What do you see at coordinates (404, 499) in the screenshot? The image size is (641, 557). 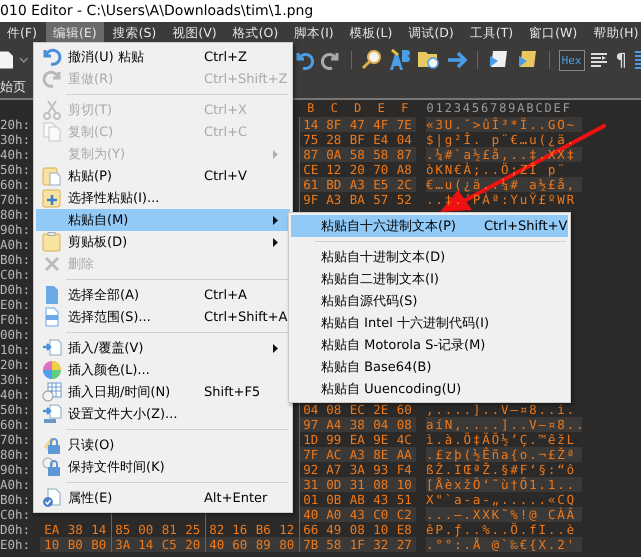 I see `hex-byte: 51` at bounding box center [404, 499].